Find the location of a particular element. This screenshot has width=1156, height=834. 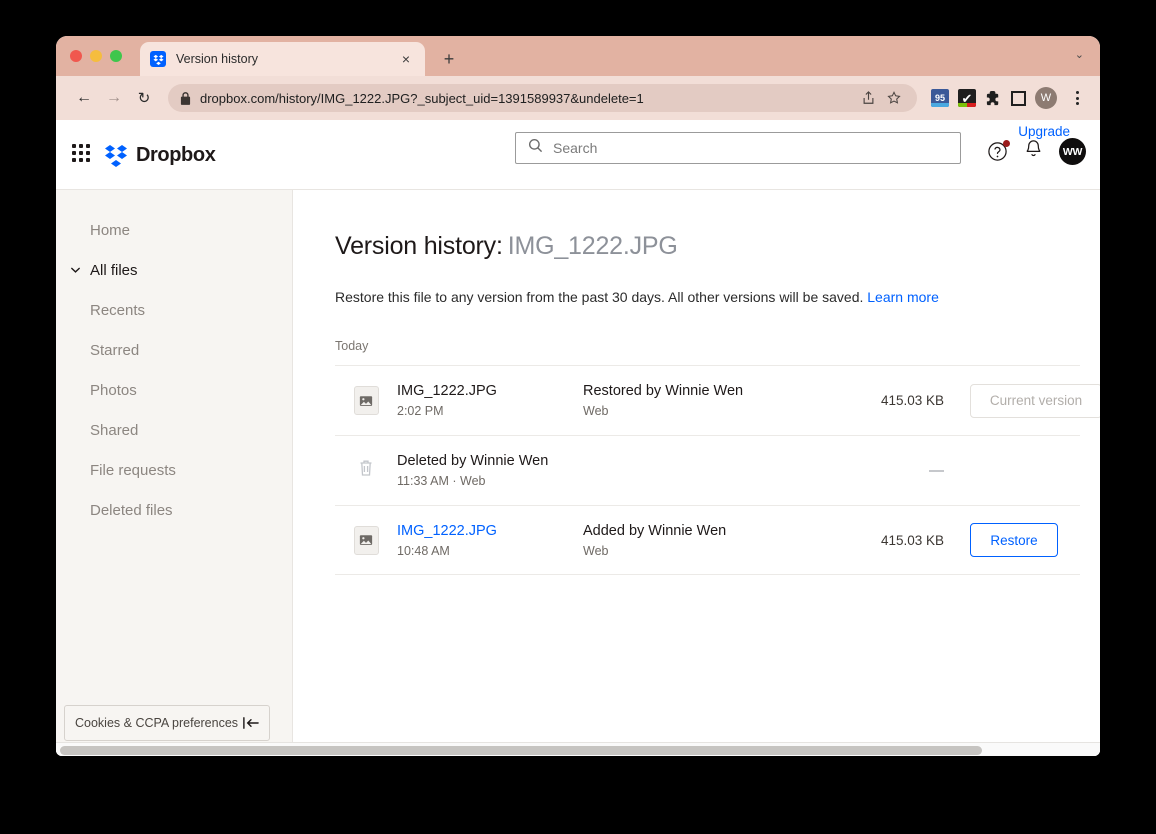

share-icon is located at coordinates (868, 98).